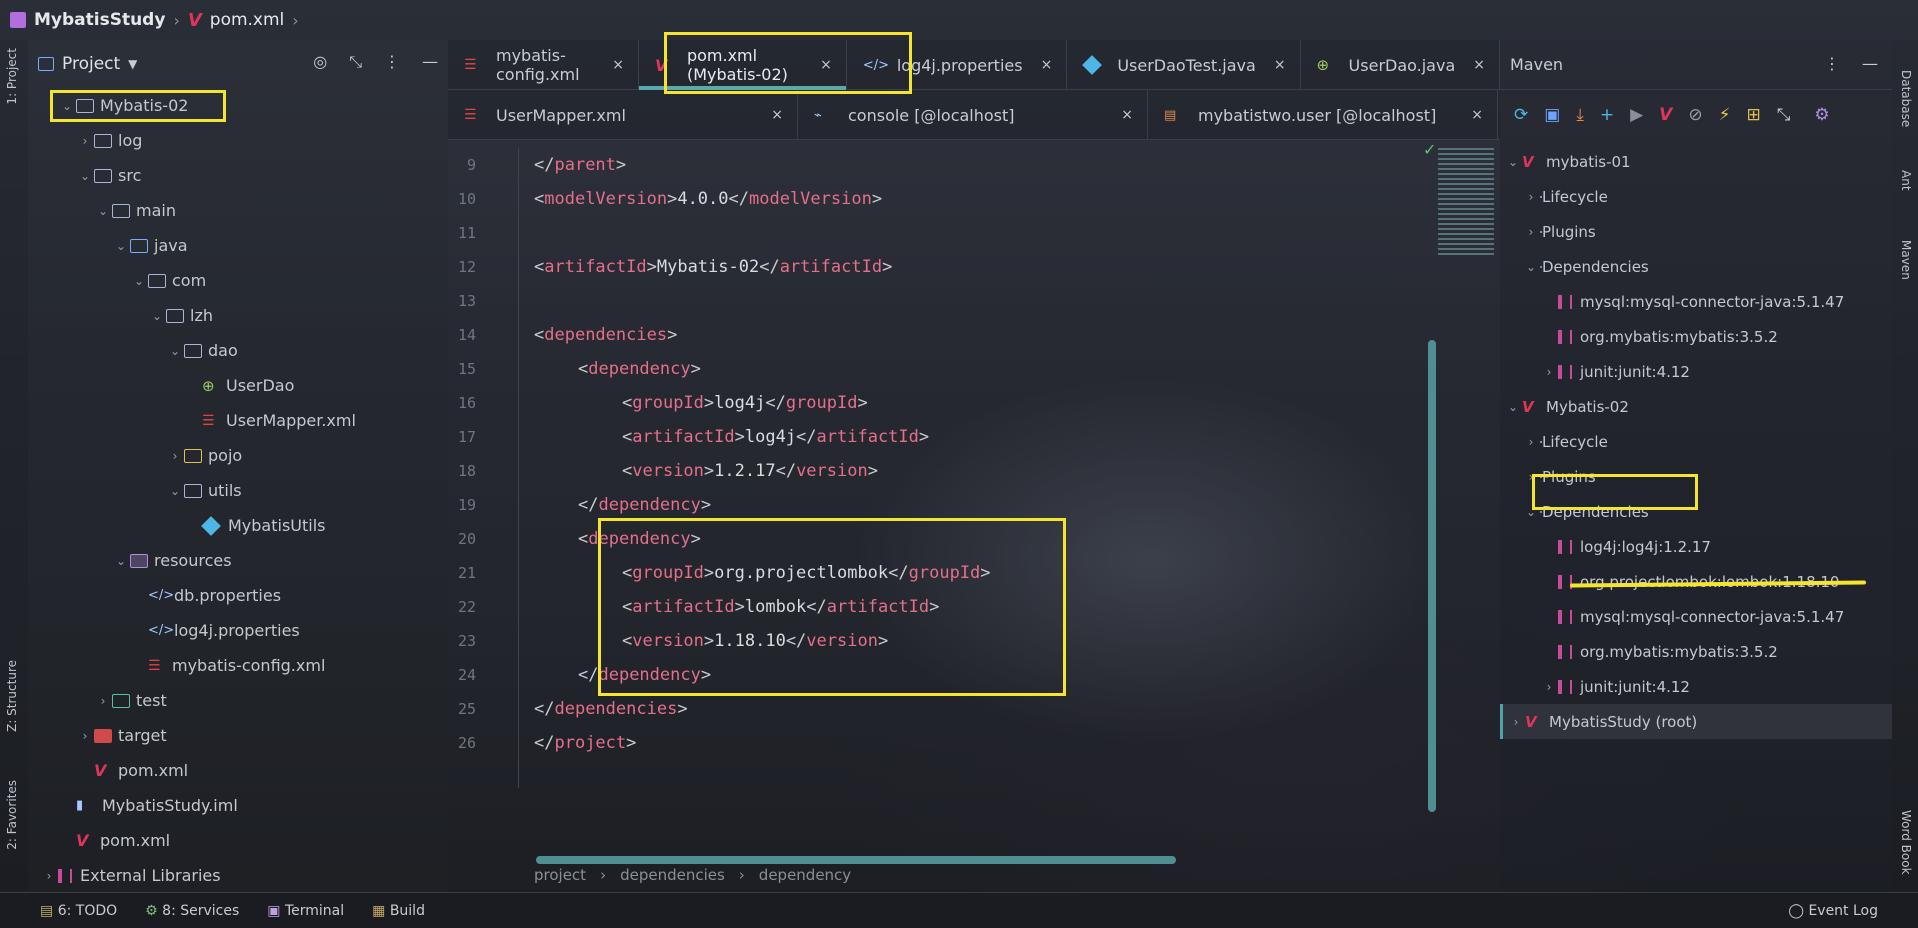 This screenshot has height=928, width=1918. Describe the element at coordinates (1184, 65) in the screenshot. I see `editor-tab: UserDaoTest.java ×` at that location.